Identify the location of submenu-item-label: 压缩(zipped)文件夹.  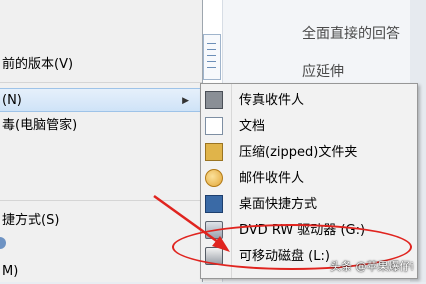
(298, 152).